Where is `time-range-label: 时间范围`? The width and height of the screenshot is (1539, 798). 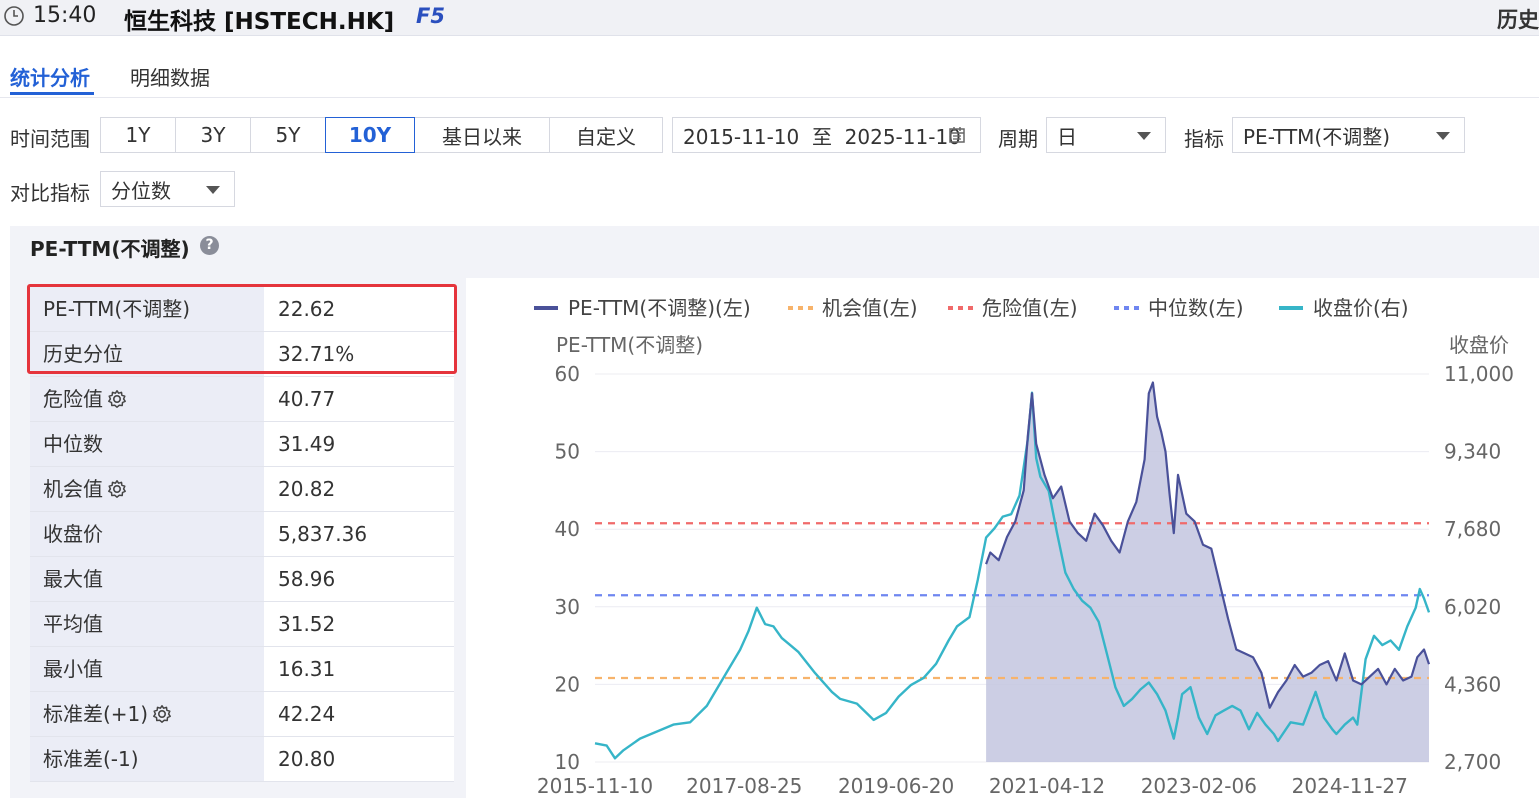 time-range-label: 时间范围 is located at coordinates (50, 139).